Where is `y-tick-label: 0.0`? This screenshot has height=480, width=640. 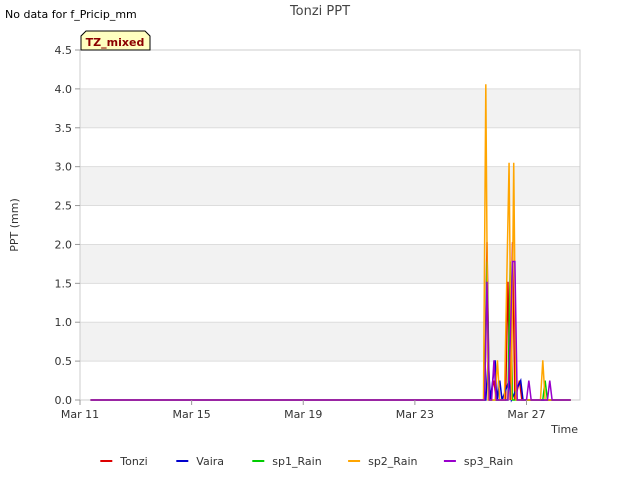
y-tick-label: 0.0 is located at coordinates (64, 400).